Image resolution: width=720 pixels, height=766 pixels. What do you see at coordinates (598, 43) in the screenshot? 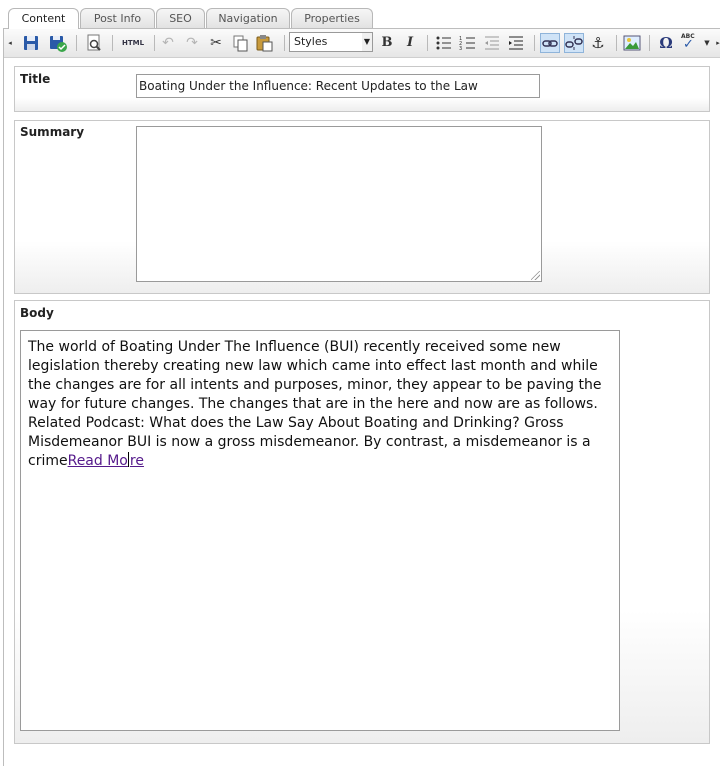
I see `anchor-icon: ⚓` at bounding box center [598, 43].